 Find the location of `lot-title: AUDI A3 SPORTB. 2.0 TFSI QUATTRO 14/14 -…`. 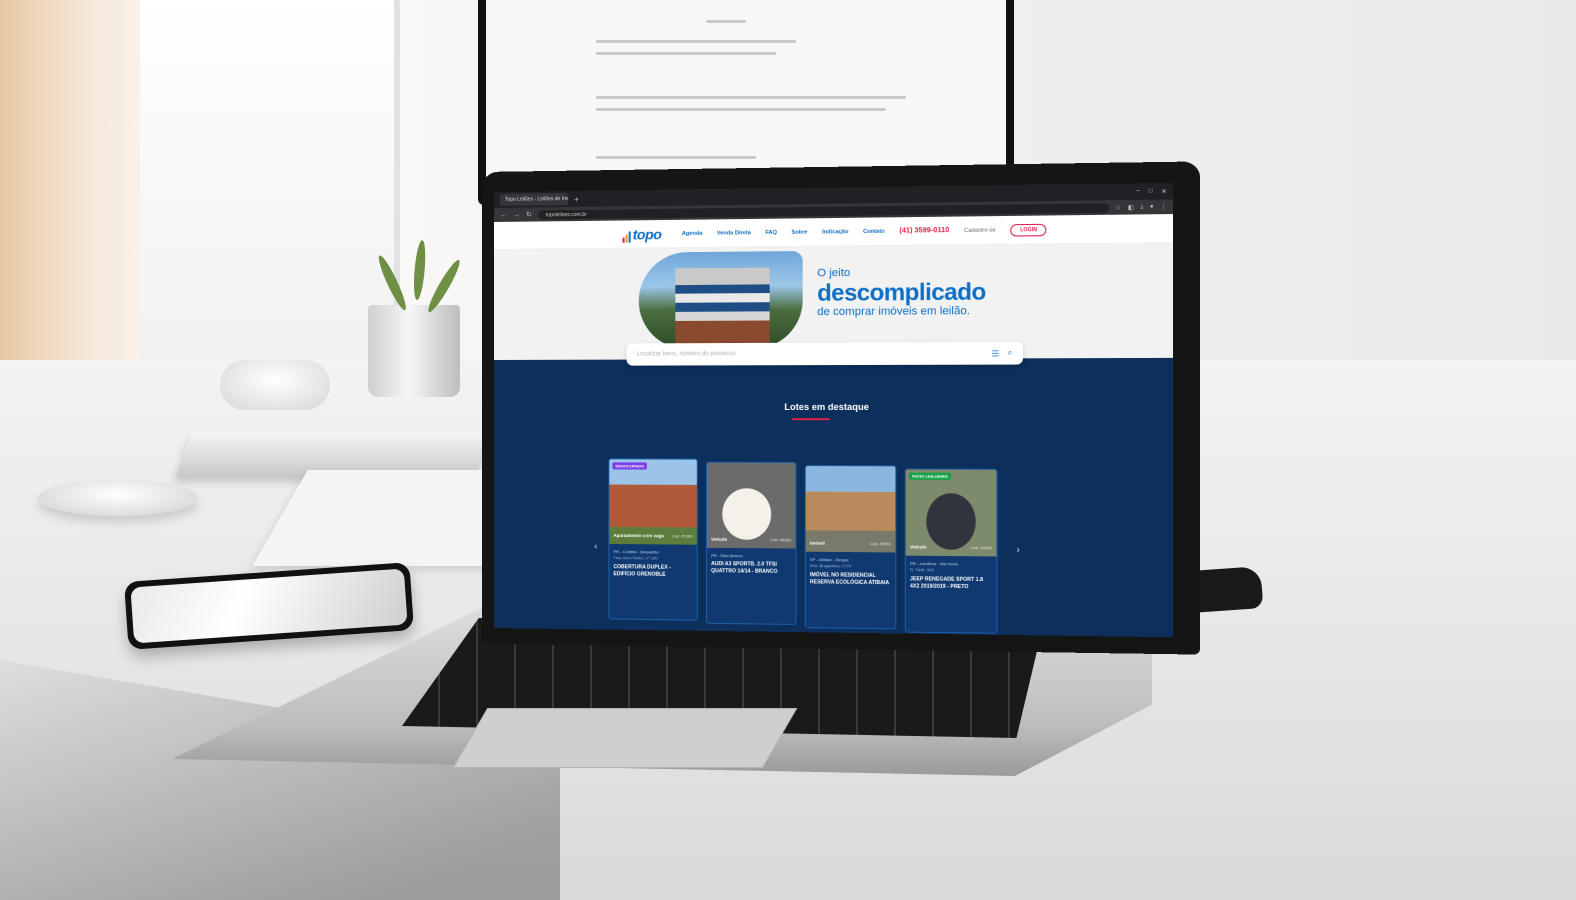

lot-title: AUDI A3 SPORTB. 2.0 TFSI QUATTRO 14/14 -… is located at coordinates (751, 568).